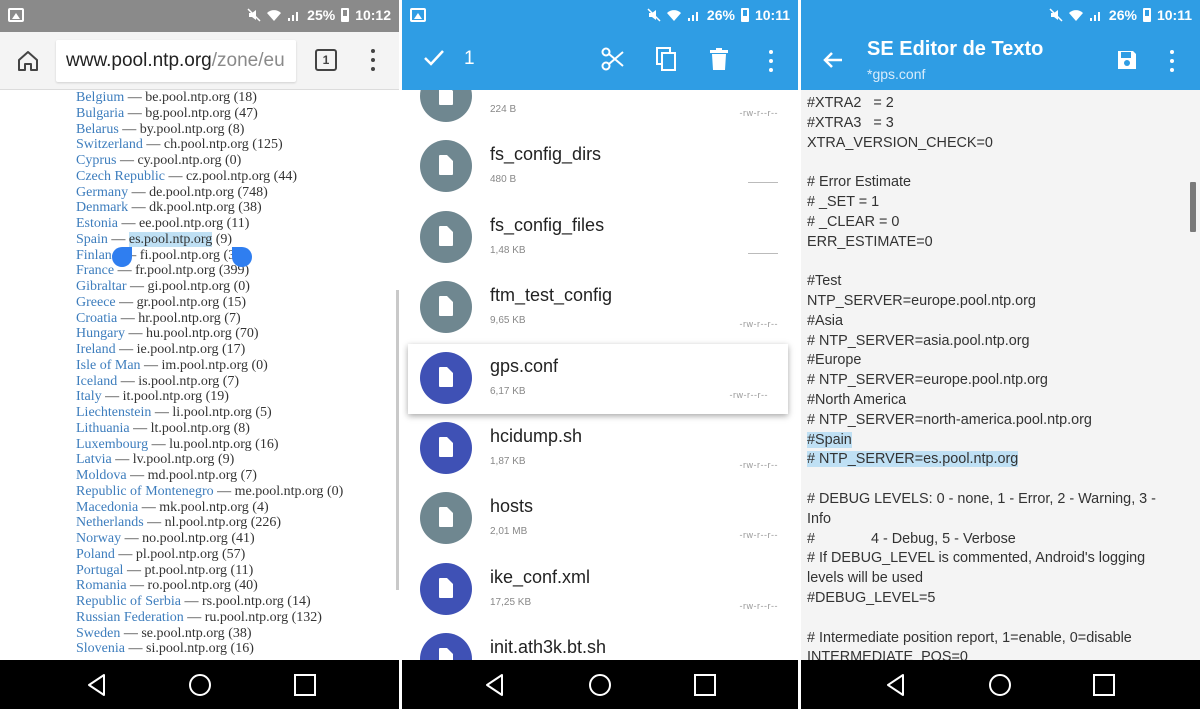 Image resolution: width=1200 pixels, height=709 pixels. I want to click on home-icon, so click(28, 61).